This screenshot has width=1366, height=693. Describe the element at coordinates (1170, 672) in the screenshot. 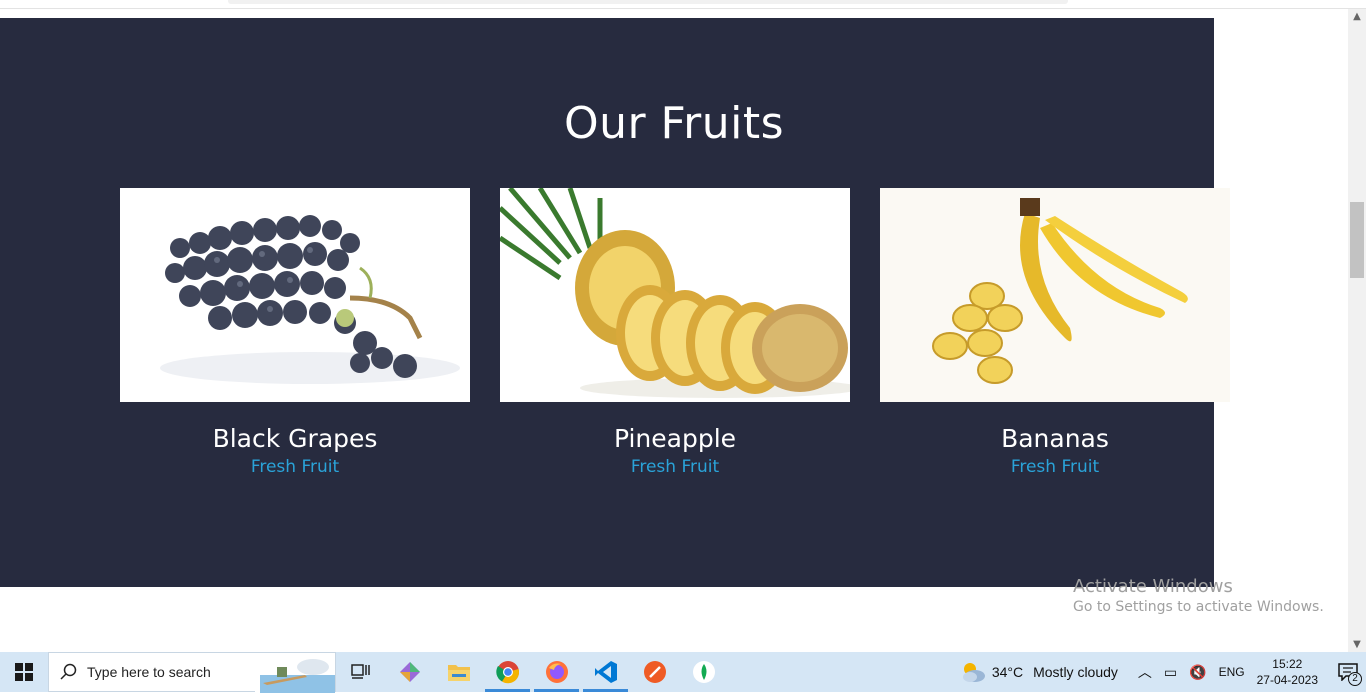

I see `battery-icon: ▭` at that location.